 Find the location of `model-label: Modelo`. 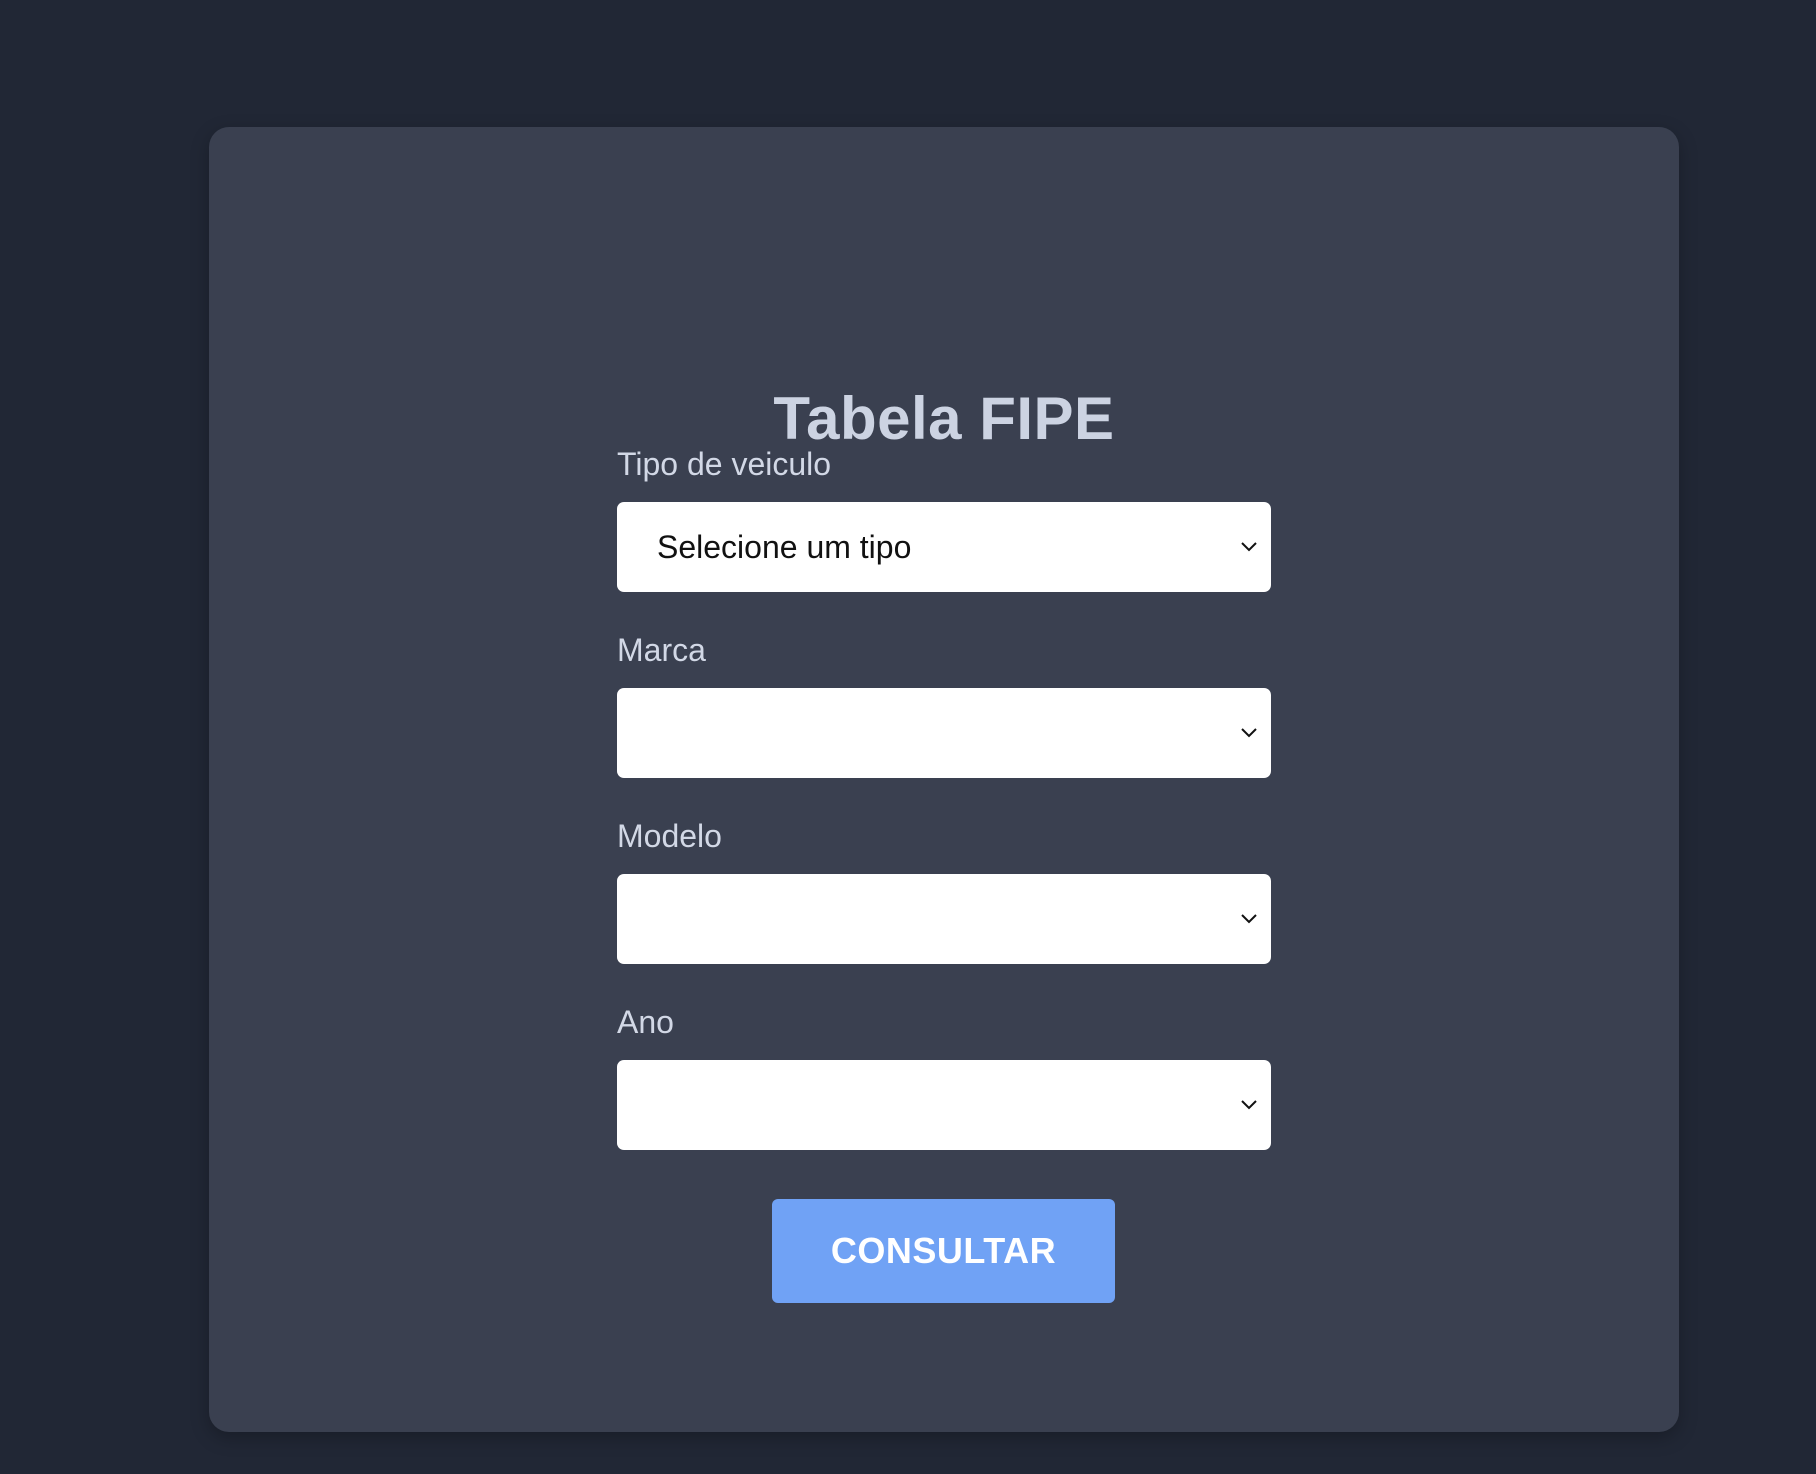

model-label: Modelo is located at coordinates (669, 836).